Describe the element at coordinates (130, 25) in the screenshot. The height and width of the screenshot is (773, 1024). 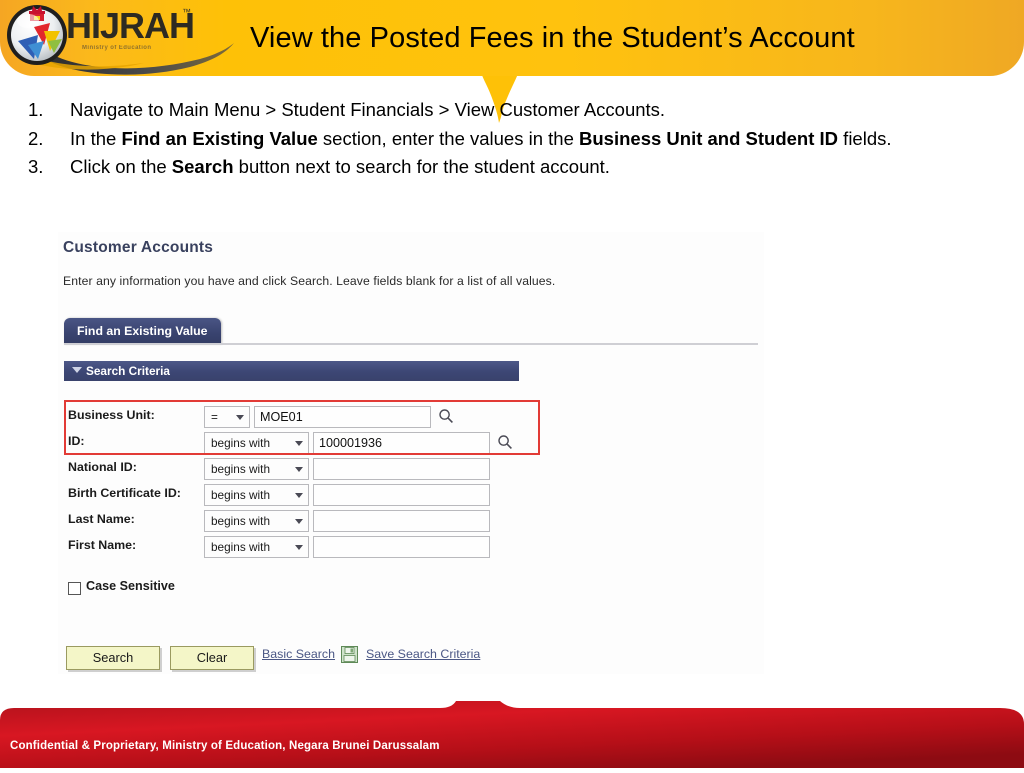
I see `logo-wordmark: HIJRAH` at that location.